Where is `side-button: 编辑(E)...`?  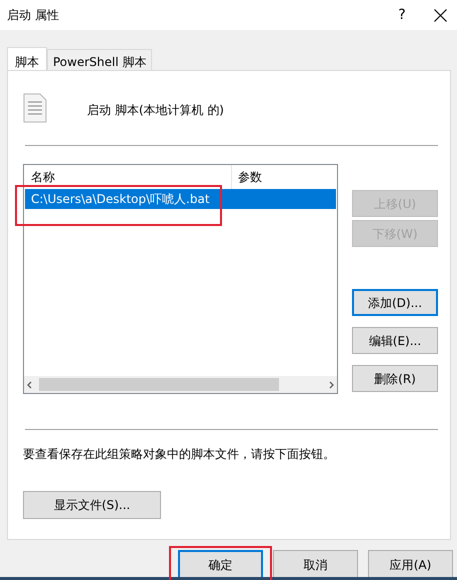 side-button: 编辑(E)... is located at coordinates (395, 340).